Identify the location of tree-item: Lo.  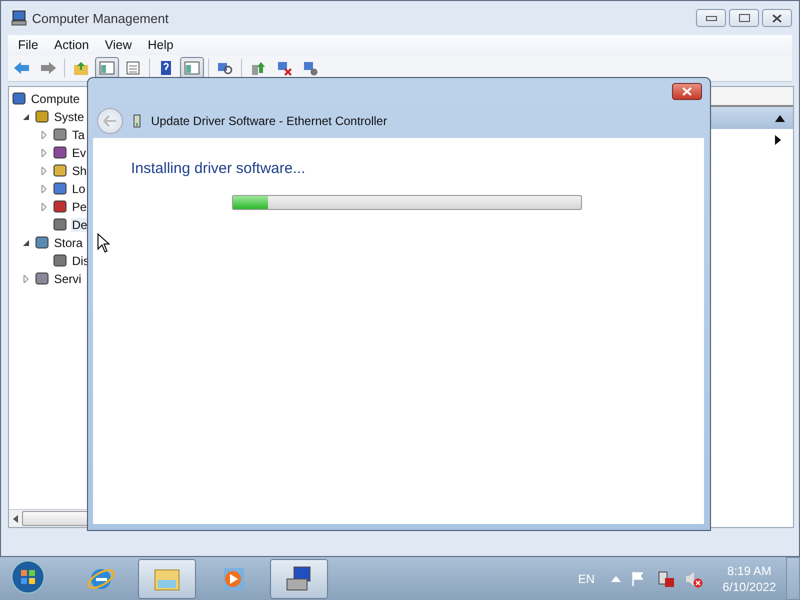
(78, 189).